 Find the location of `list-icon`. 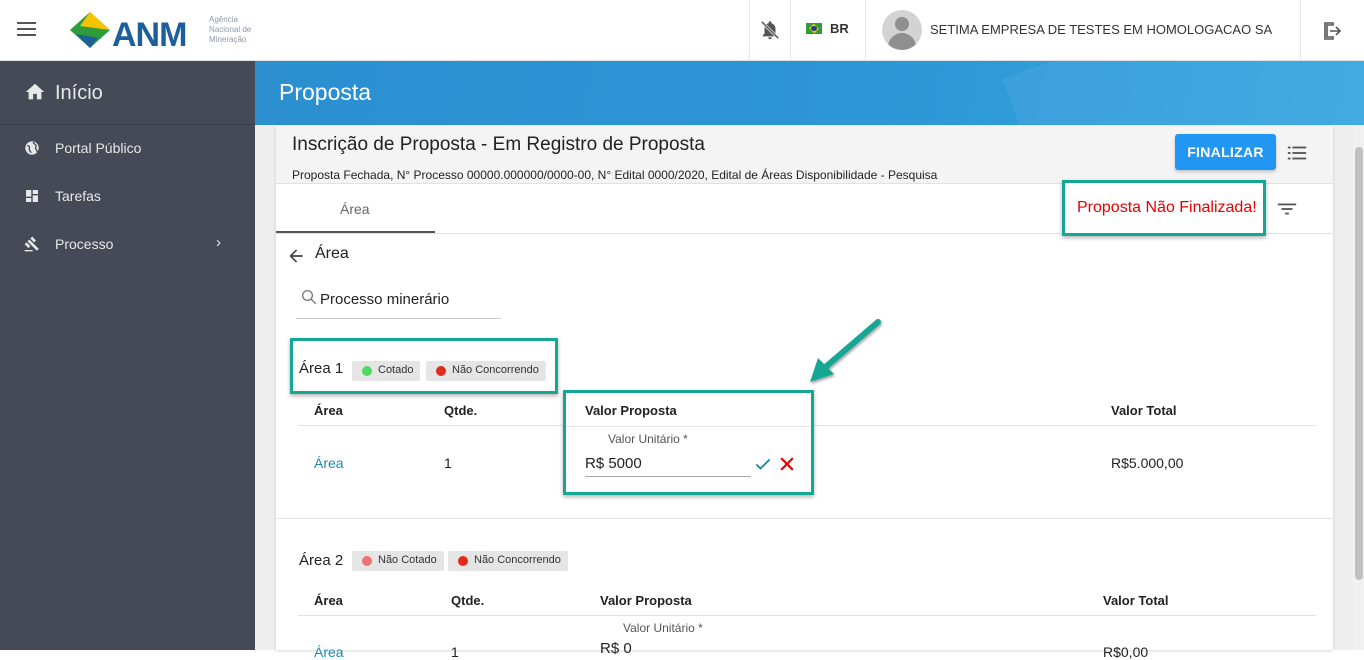

list-icon is located at coordinates (1297, 153).